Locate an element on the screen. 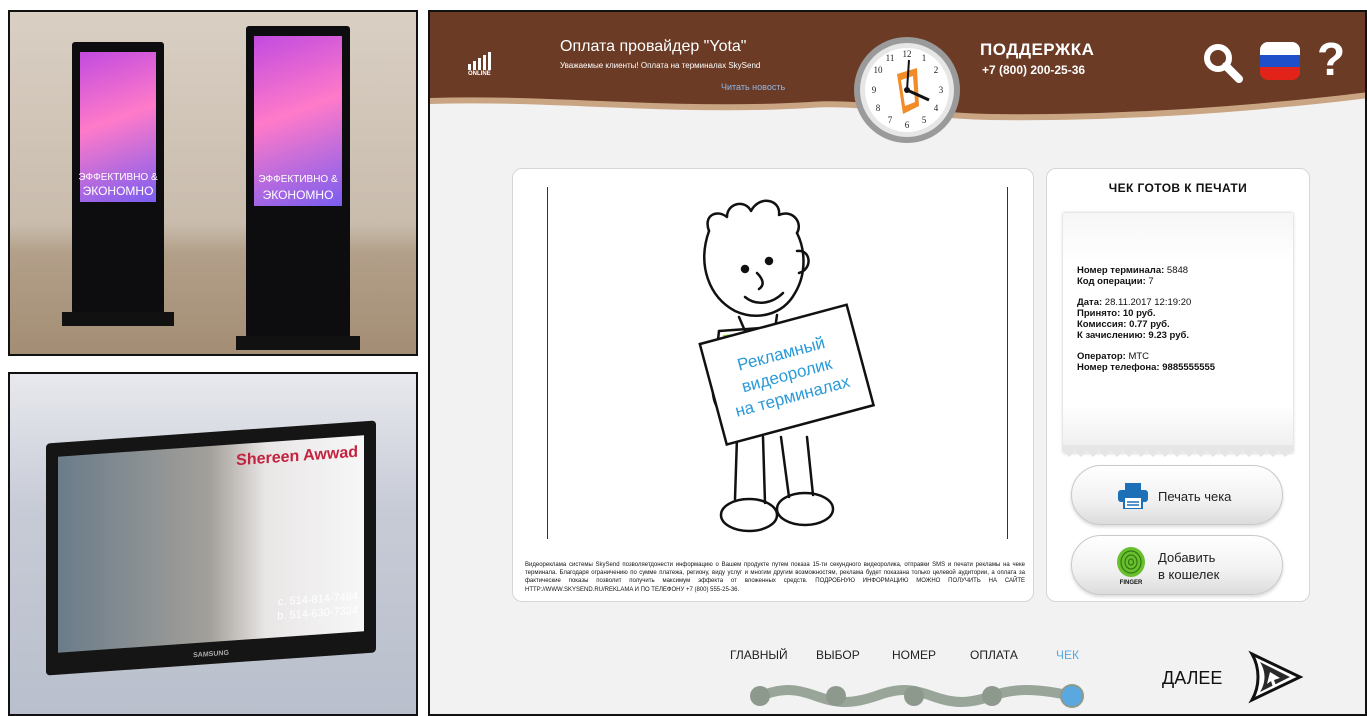 This screenshot has width=1367, height=716. signal-indicator: ONLINE is located at coordinates (479, 64).